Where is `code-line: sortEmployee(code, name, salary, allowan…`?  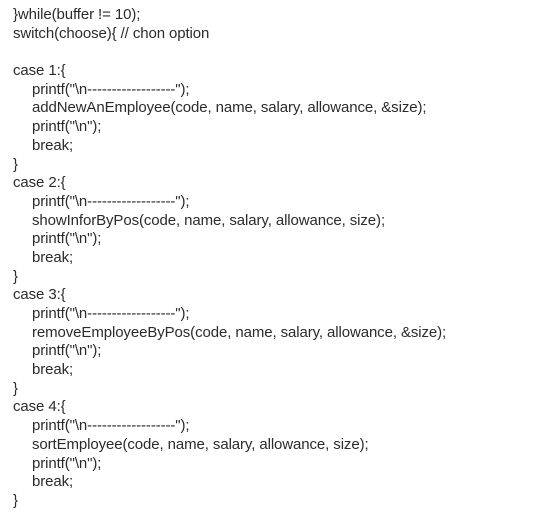
code-line: sortEmployee(code, name, salary, allowan… is located at coordinates (200, 444).